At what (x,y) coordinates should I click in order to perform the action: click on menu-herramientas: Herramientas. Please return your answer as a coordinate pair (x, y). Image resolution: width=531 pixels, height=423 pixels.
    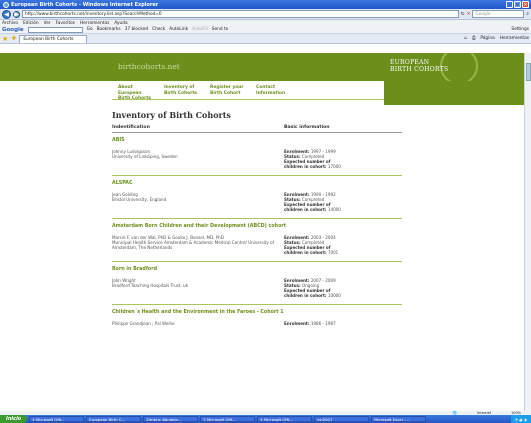
    Looking at the image, I should click on (94, 23).